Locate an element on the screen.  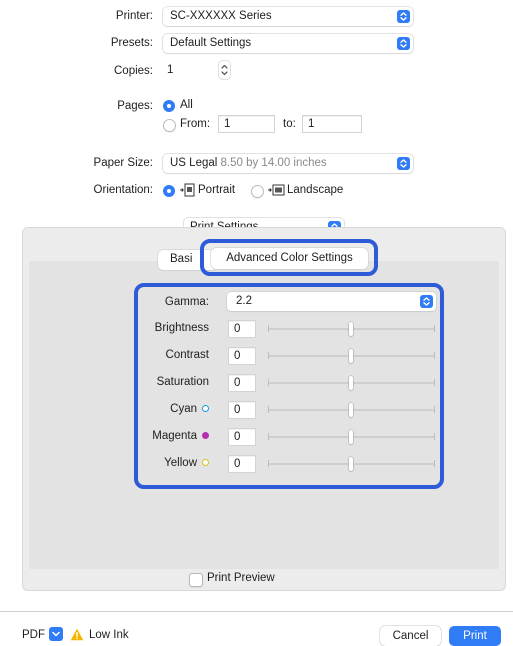
printer-popup: SC-XXXXXX Series is located at coordinates (288, 16).